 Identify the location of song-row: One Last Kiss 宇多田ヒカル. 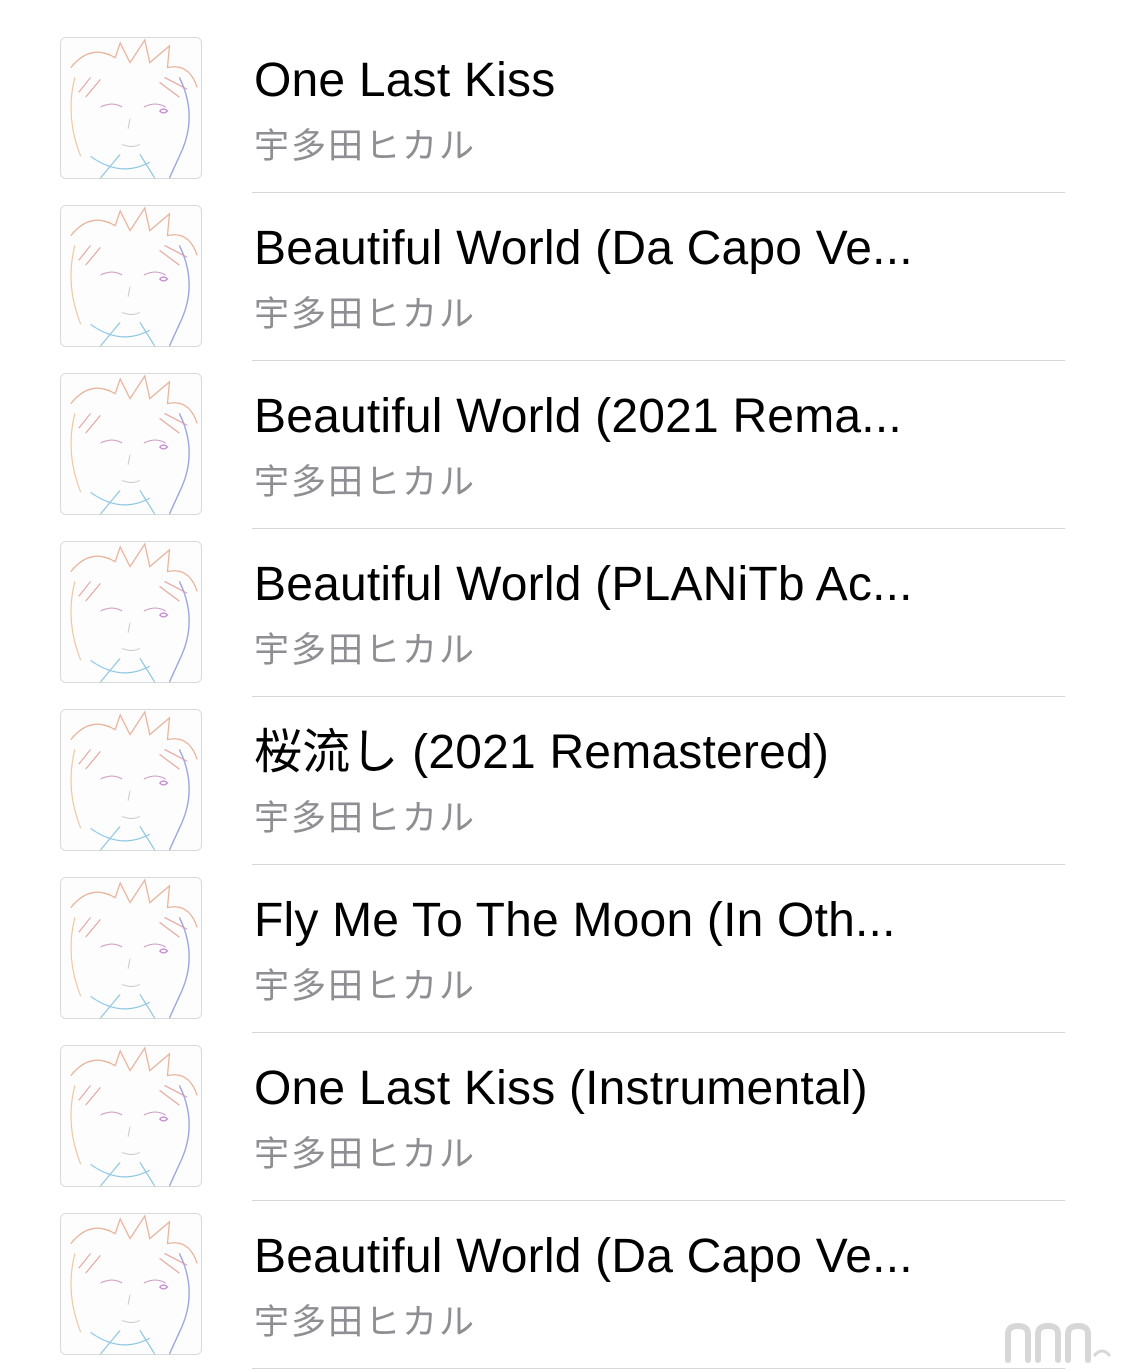
(562, 109).